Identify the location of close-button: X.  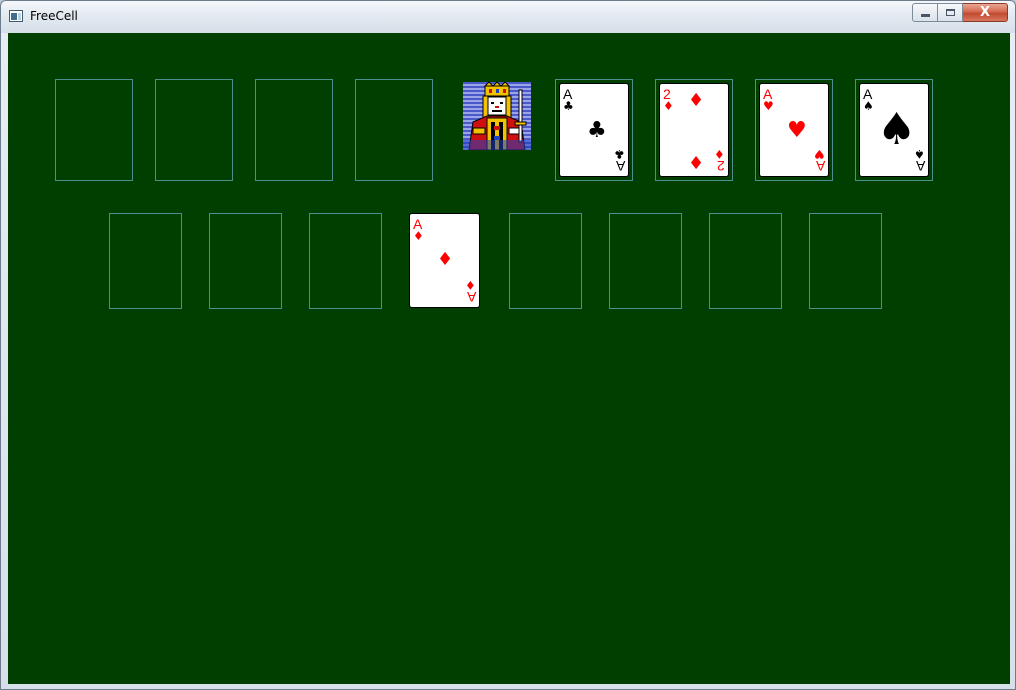
(985, 12).